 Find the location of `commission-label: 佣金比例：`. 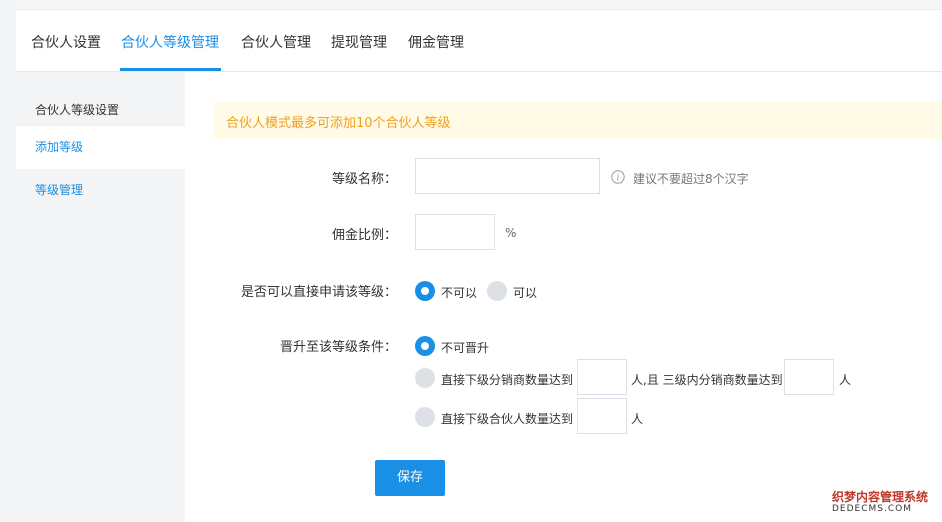

commission-label: 佣金比例： is located at coordinates (364, 235).